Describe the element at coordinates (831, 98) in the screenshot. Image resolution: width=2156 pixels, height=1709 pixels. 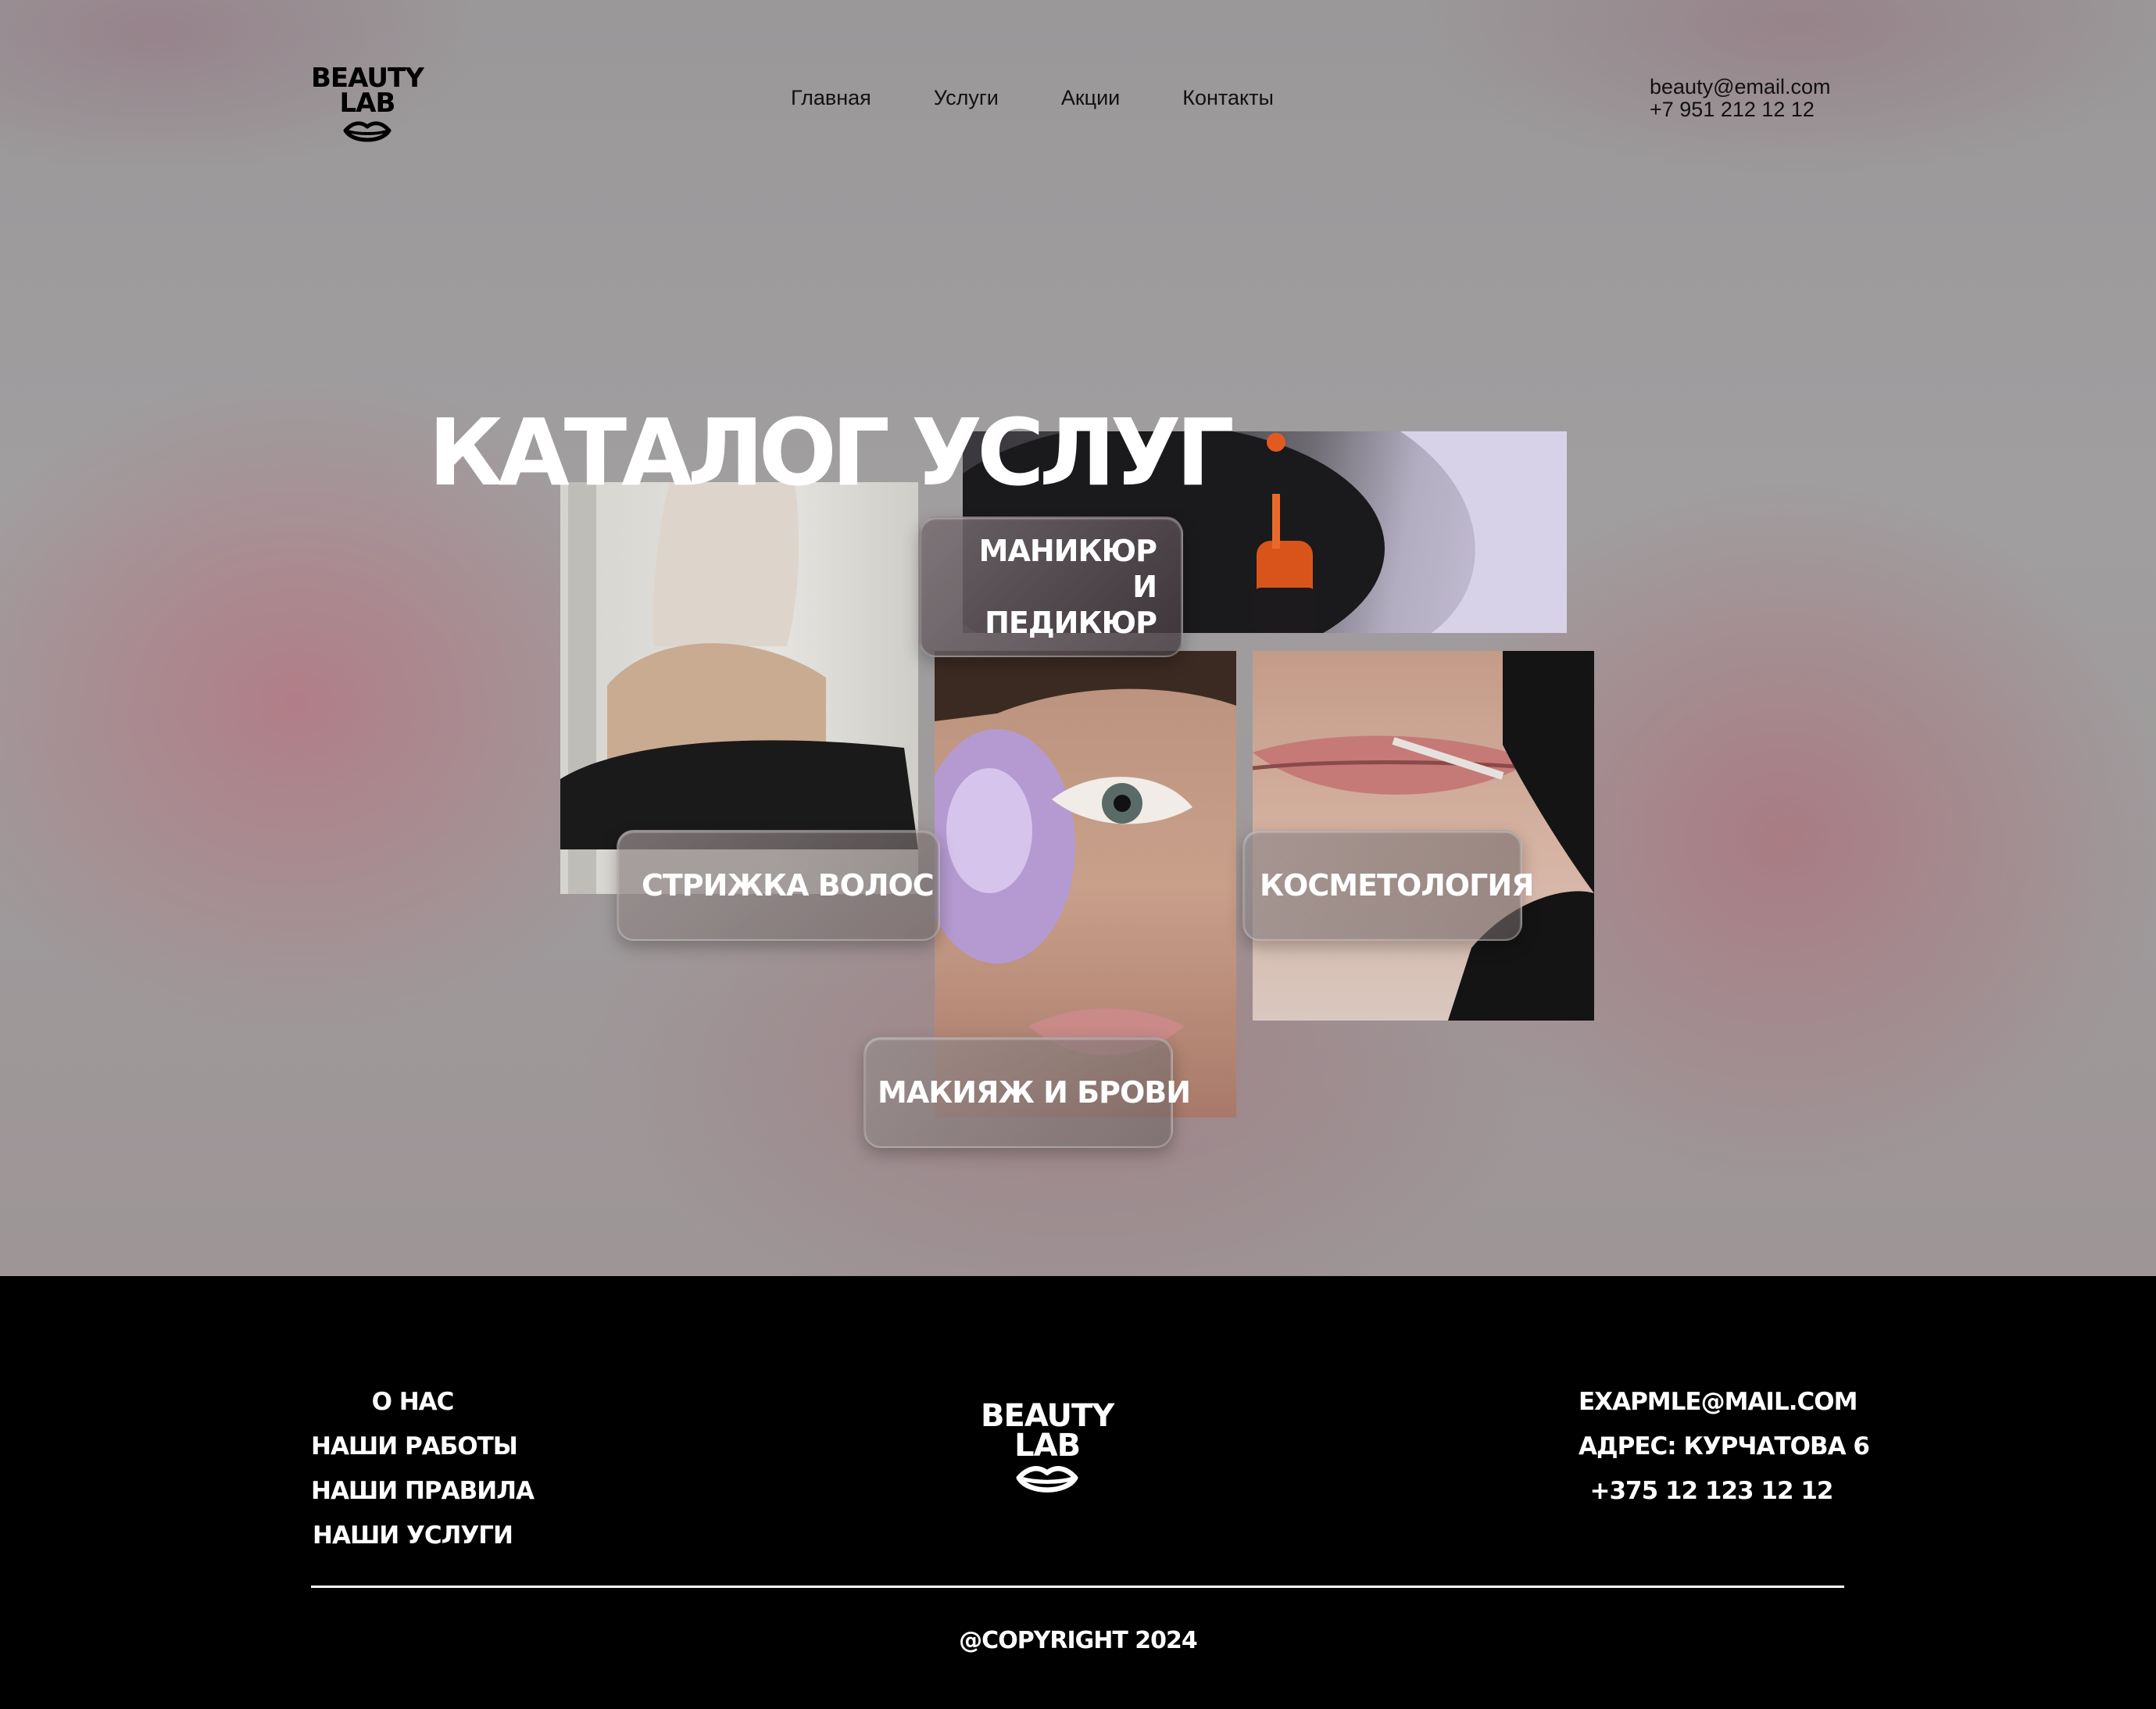
I see `nav-link-home: Главная` at that location.